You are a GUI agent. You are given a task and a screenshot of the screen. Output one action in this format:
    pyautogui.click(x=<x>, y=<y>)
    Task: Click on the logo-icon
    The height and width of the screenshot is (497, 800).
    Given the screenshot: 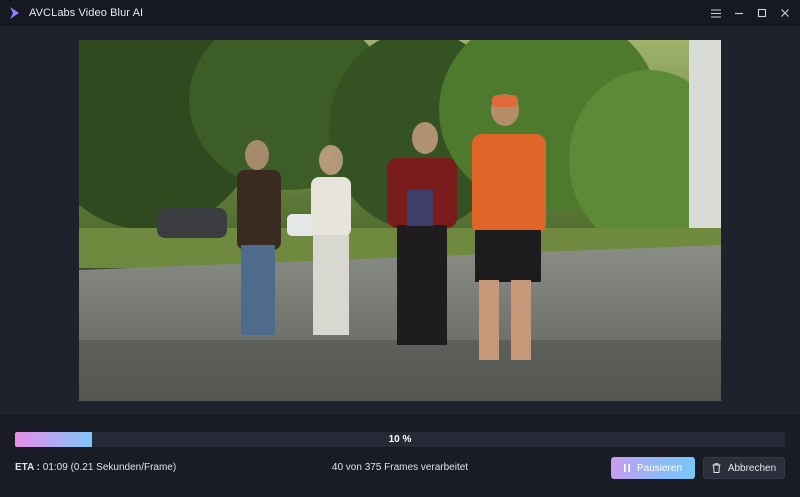 What is the action you would take?
    pyautogui.click(x=15, y=13)
    